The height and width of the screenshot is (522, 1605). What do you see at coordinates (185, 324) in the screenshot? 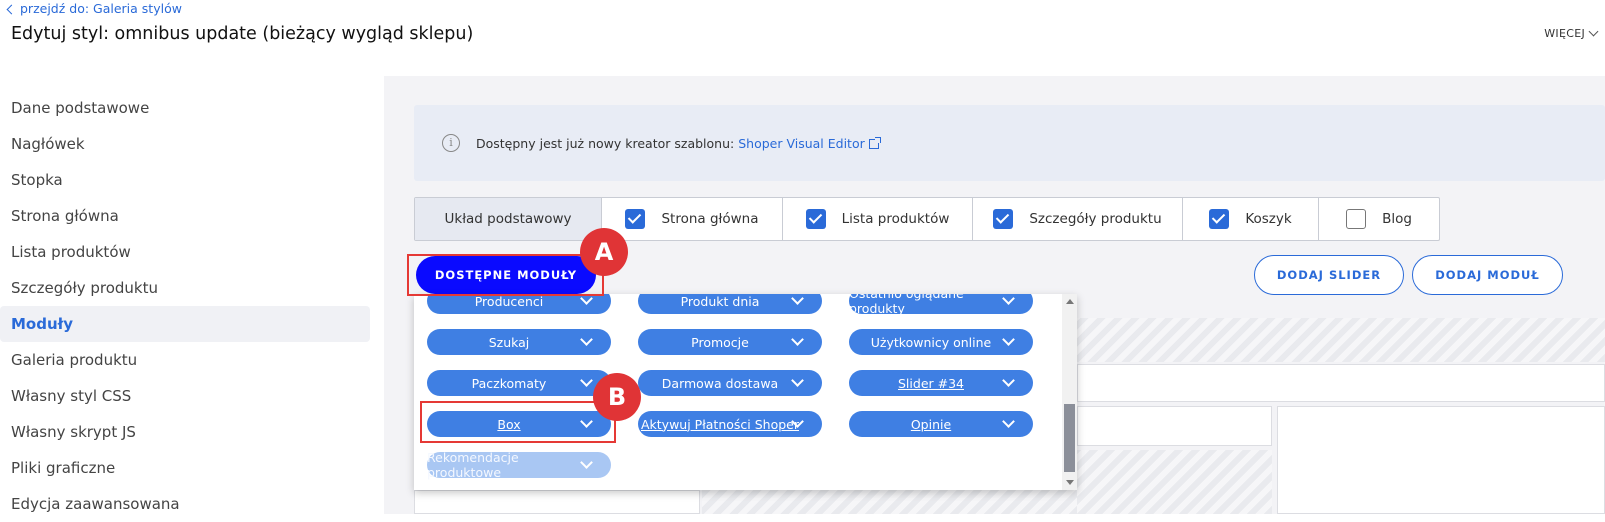
I see `sidebar-item-modules: Moduły` at bounding box center [185, 324].